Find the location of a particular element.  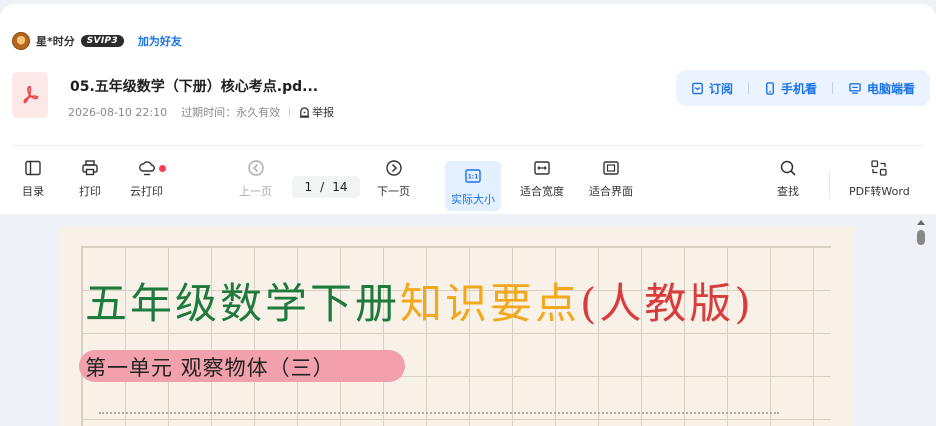

pdf-to-word-icon is located at coordinates (879, 168).